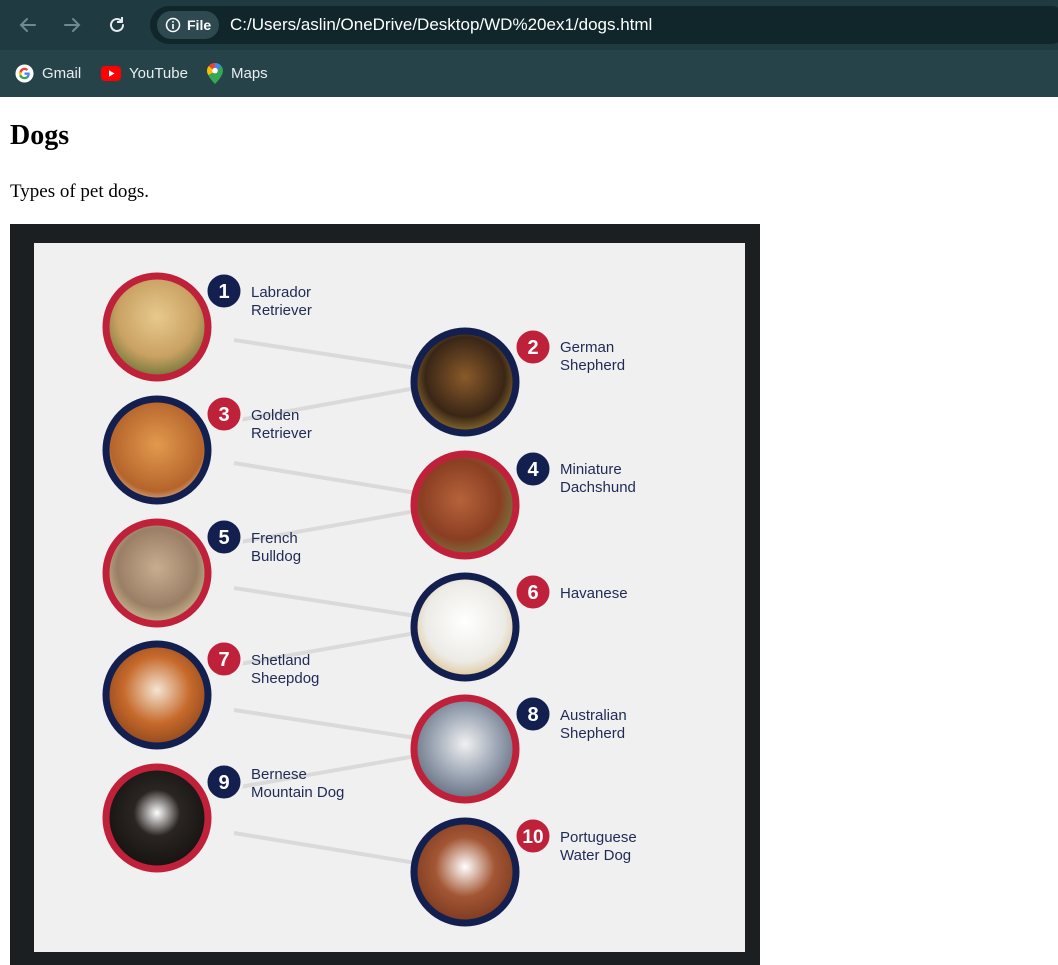  I want to click on badge-number: 5, so click(223, 538).